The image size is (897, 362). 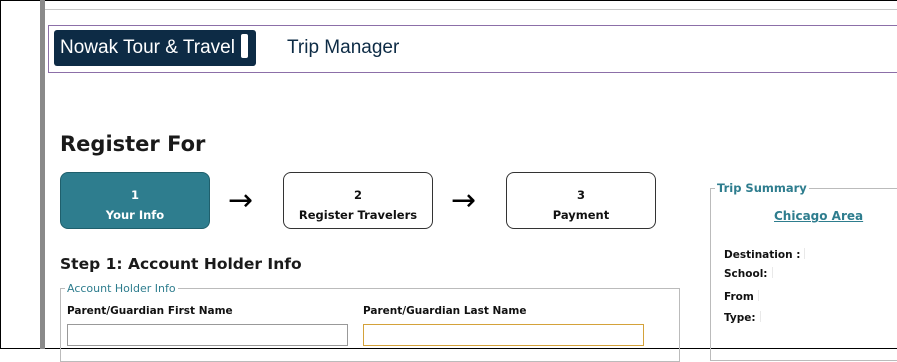 What do you see at coordinates (135, 215) in the screenshot?
I see `step-label: Your Info` at bounding box center [135, 215].